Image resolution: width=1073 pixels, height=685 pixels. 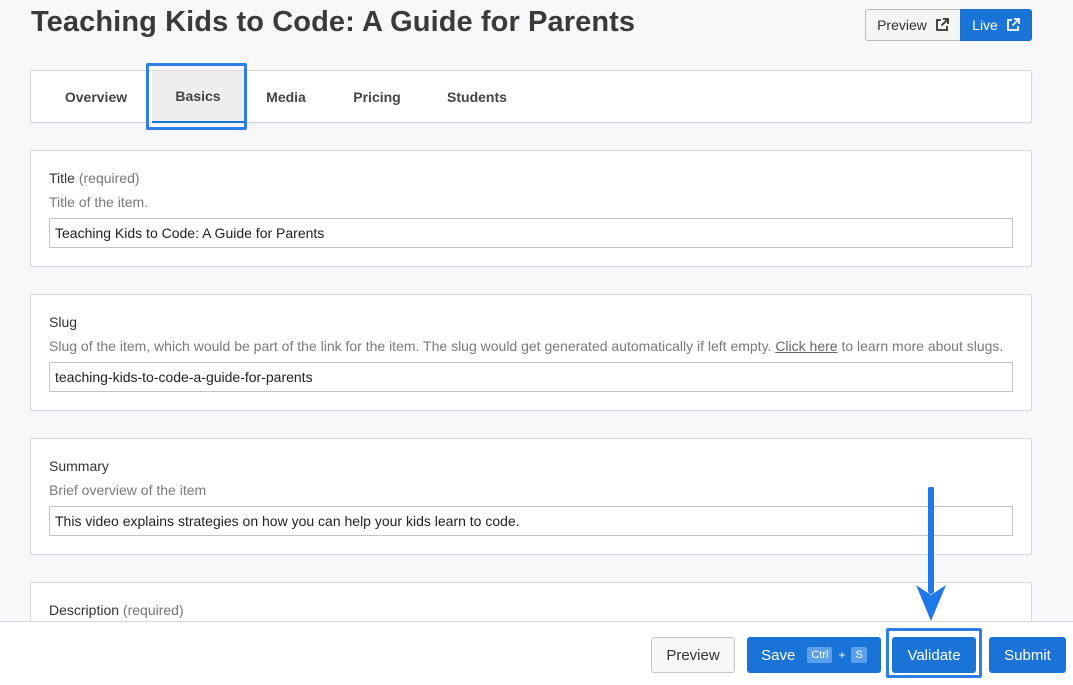 I want to click on tab-overview: Overview, so click(x=96, y=96).